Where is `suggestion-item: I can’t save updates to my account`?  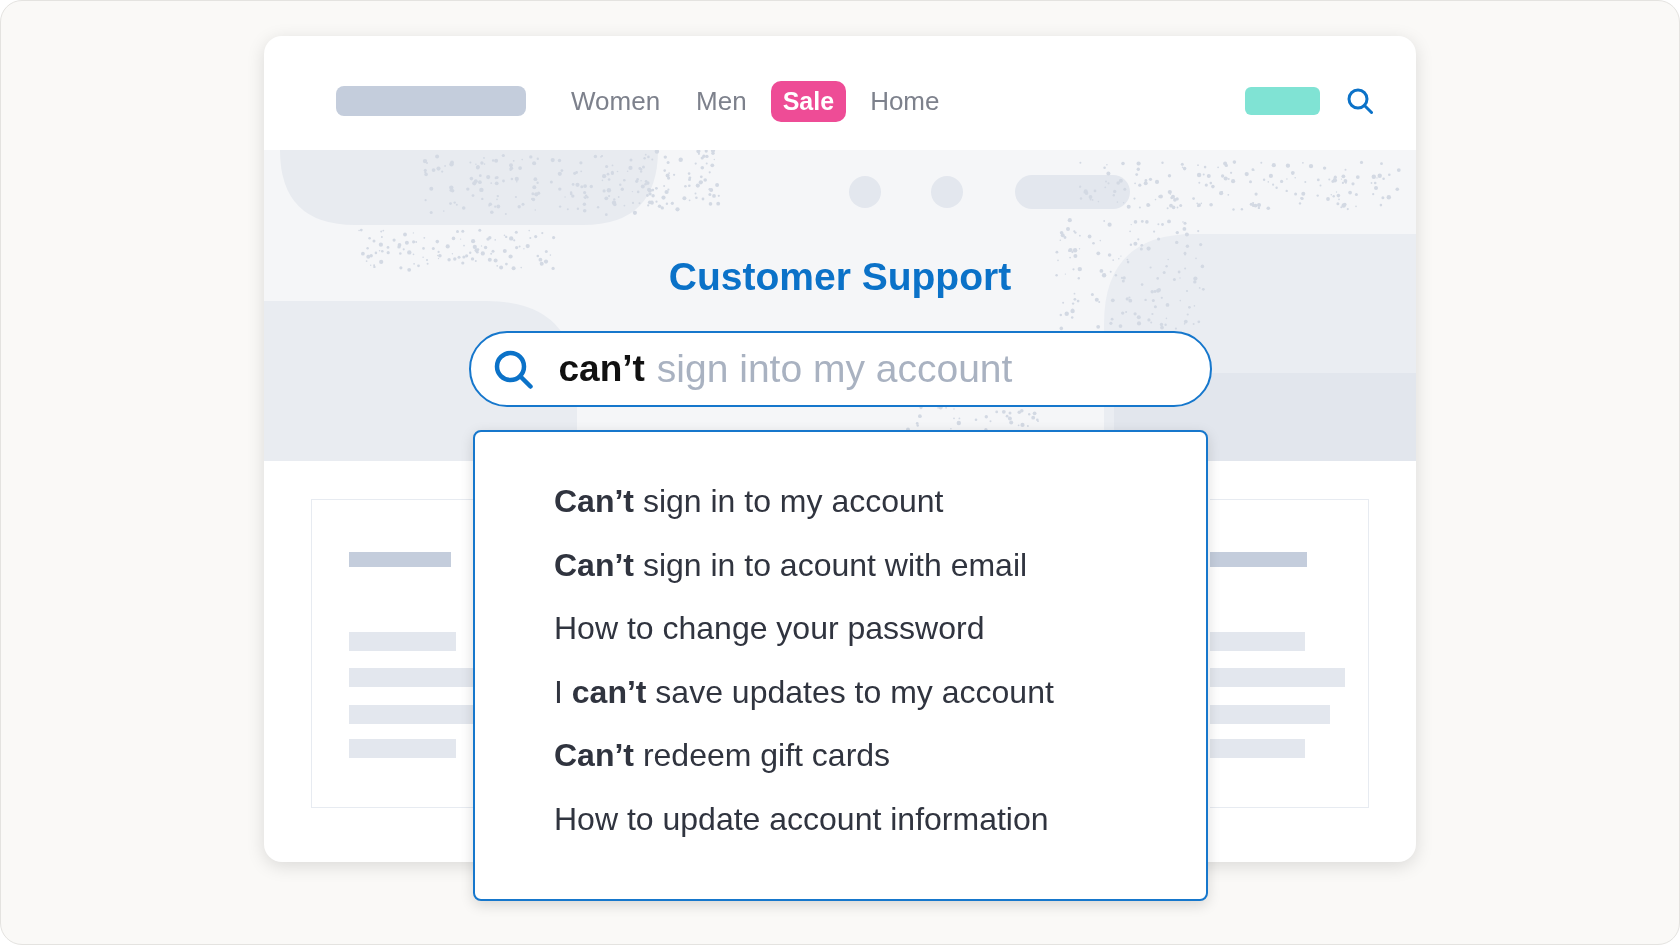
suggestion-item: I can’t save updates to my account is located at coordinates (804, 692).